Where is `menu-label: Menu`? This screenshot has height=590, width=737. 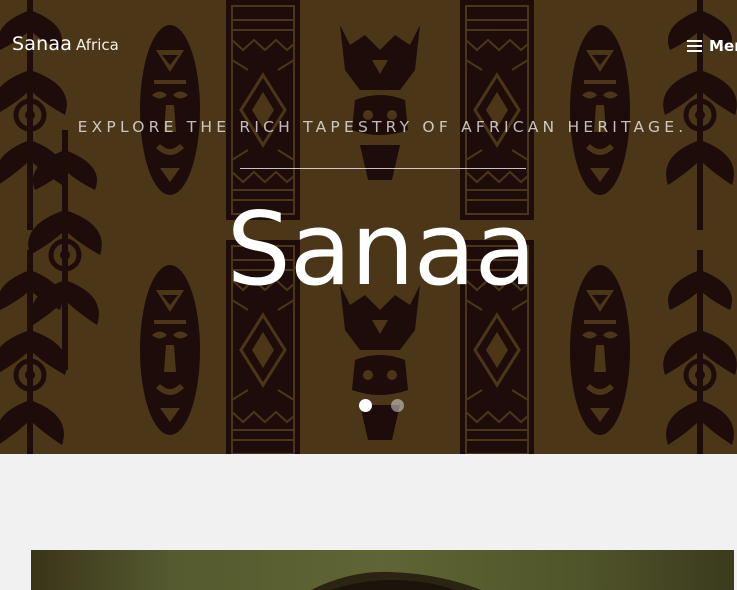 menu-label: Menu is located at coordinates (723, 46).